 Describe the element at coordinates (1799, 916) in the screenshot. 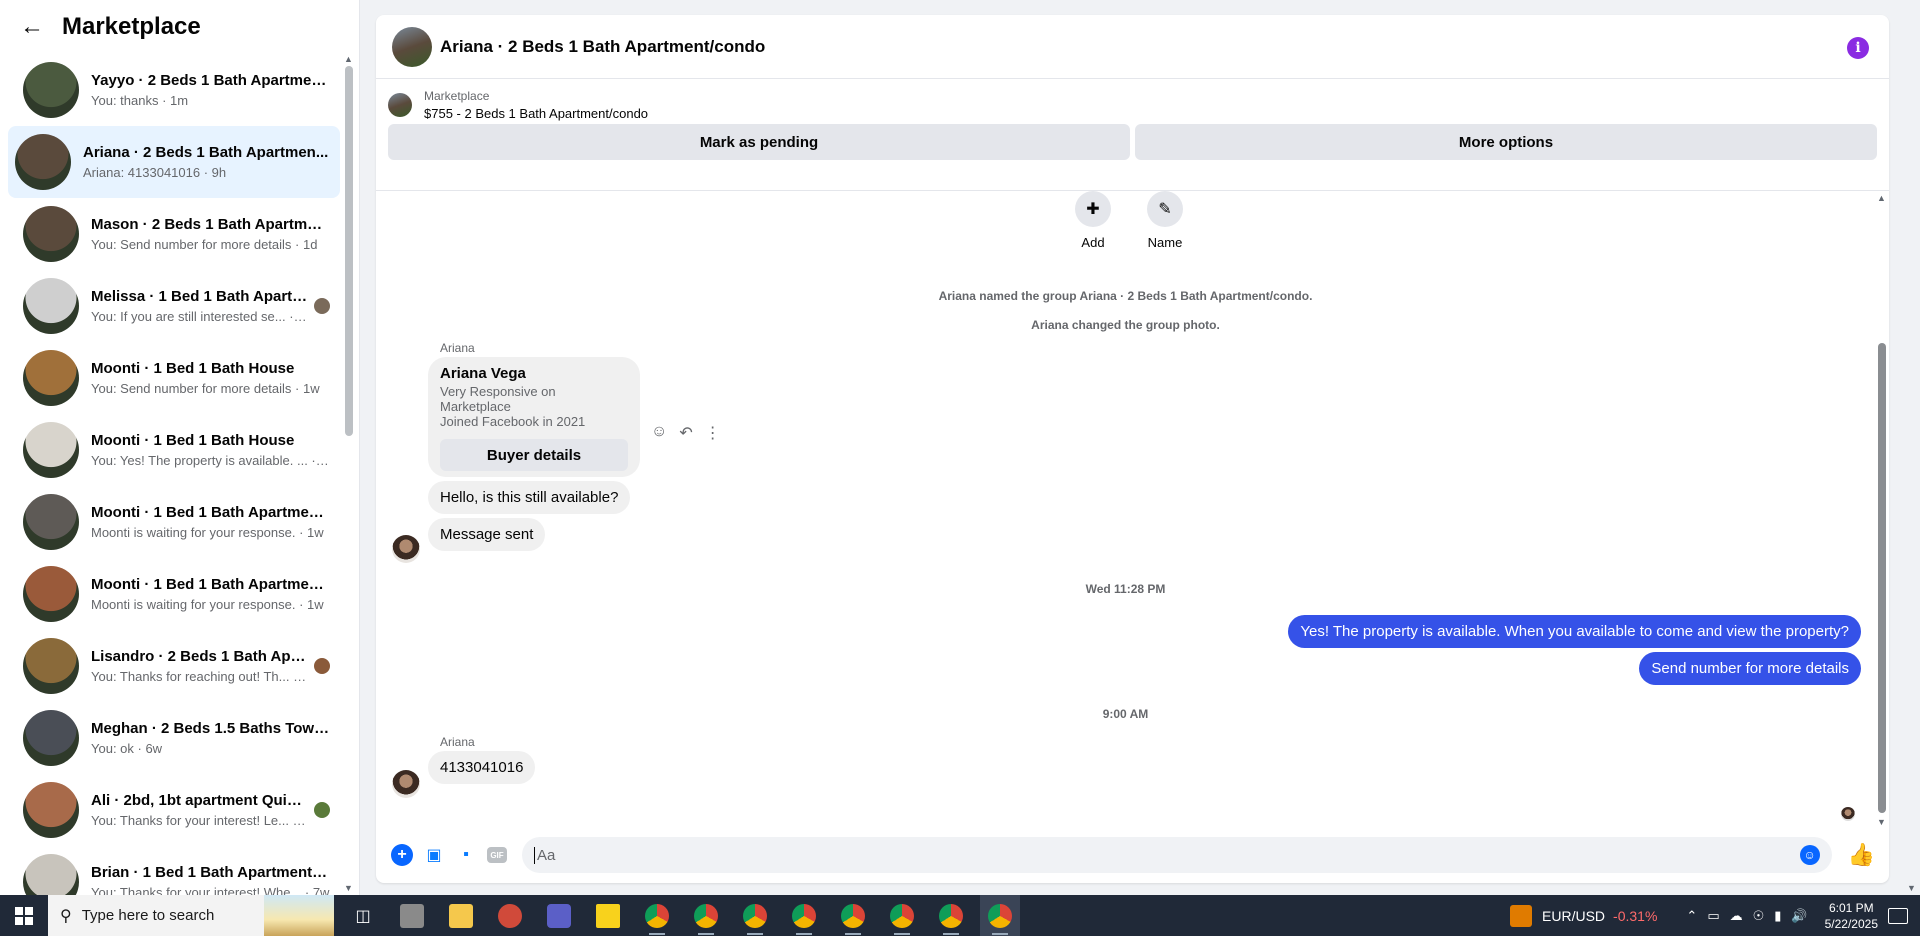

I see `volume-icon: 🔊` at that location.